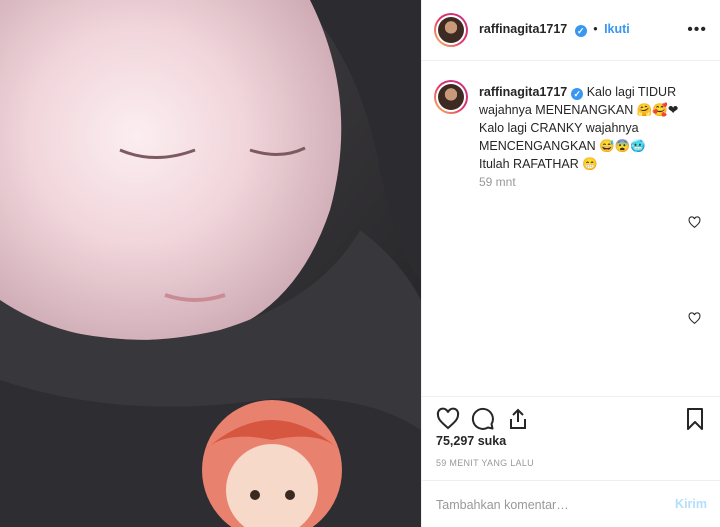 The image size is (720, 527). I want to click on caption-time: 59 mnt, so click(497, 182).